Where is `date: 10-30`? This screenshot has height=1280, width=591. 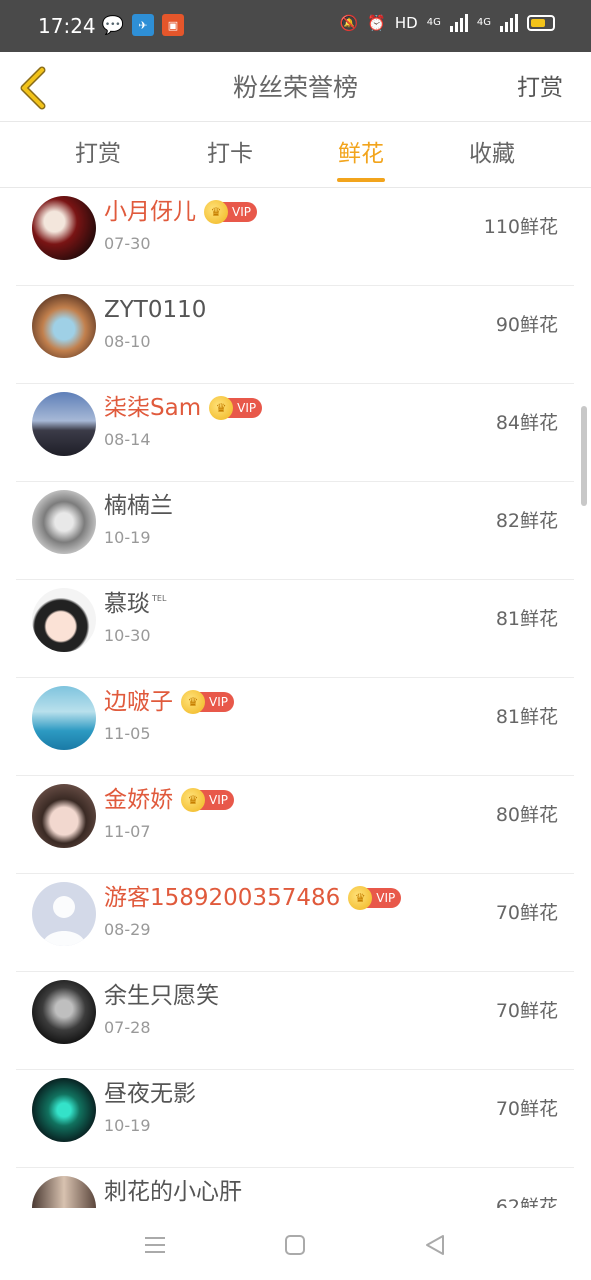
date: 10-30 is located at coordinates (127, 635).